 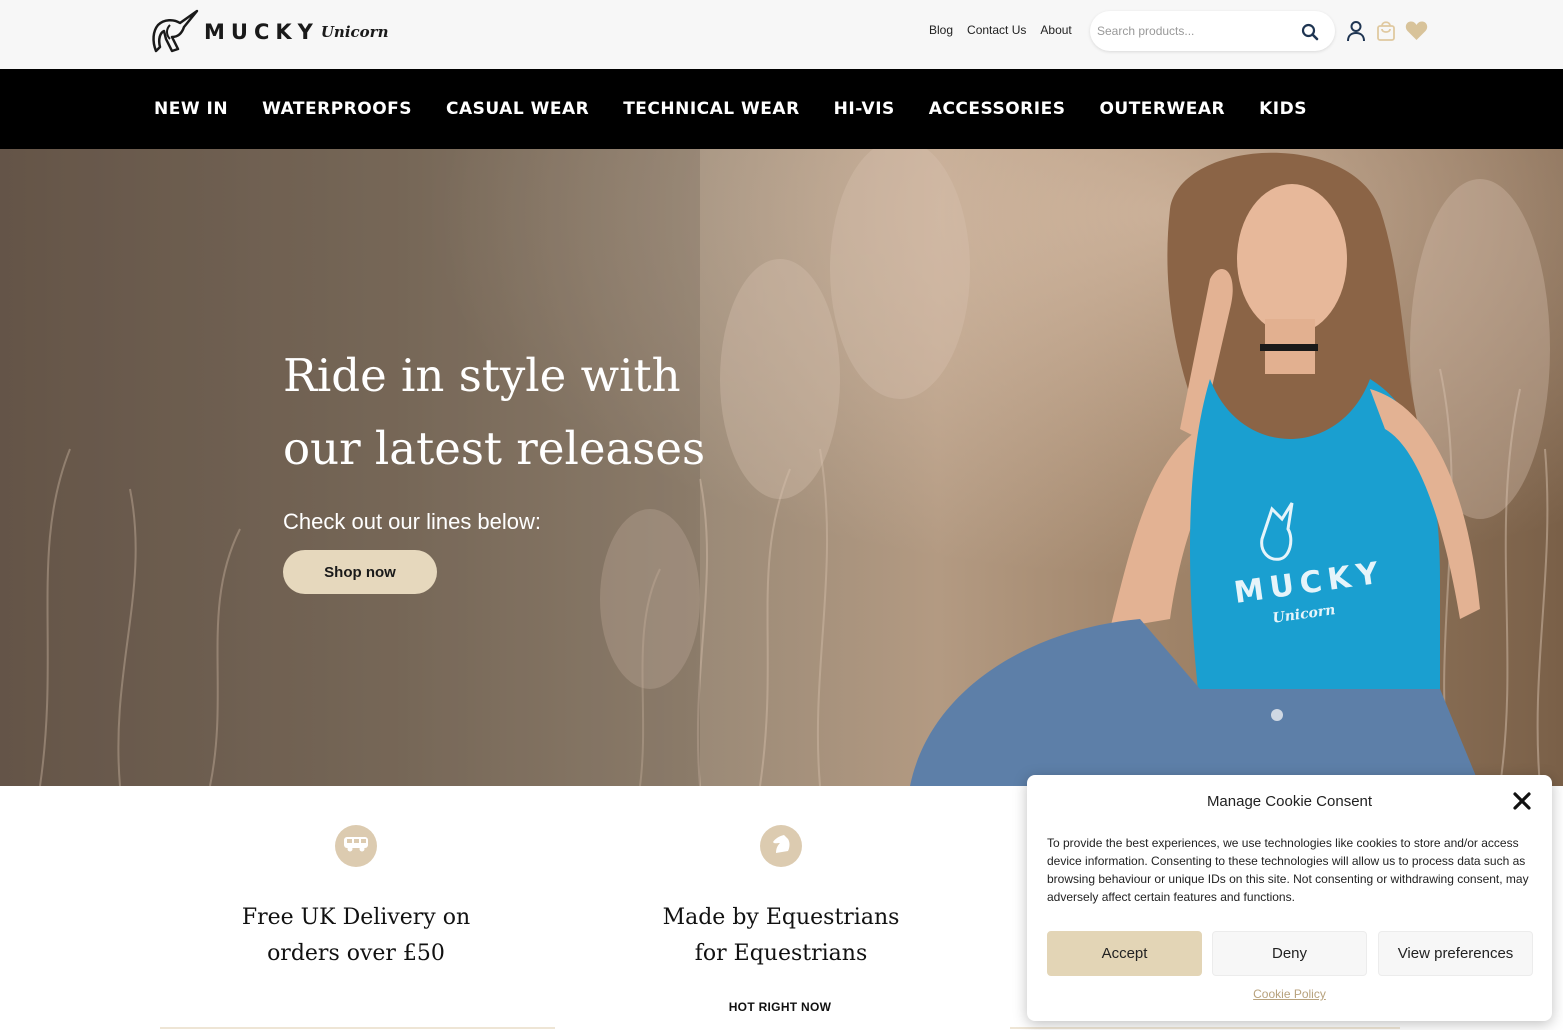 What do you see at coordinates (1522, 803) in the screenshot?
I see `close-icon` at bounding box center [1522, 803].